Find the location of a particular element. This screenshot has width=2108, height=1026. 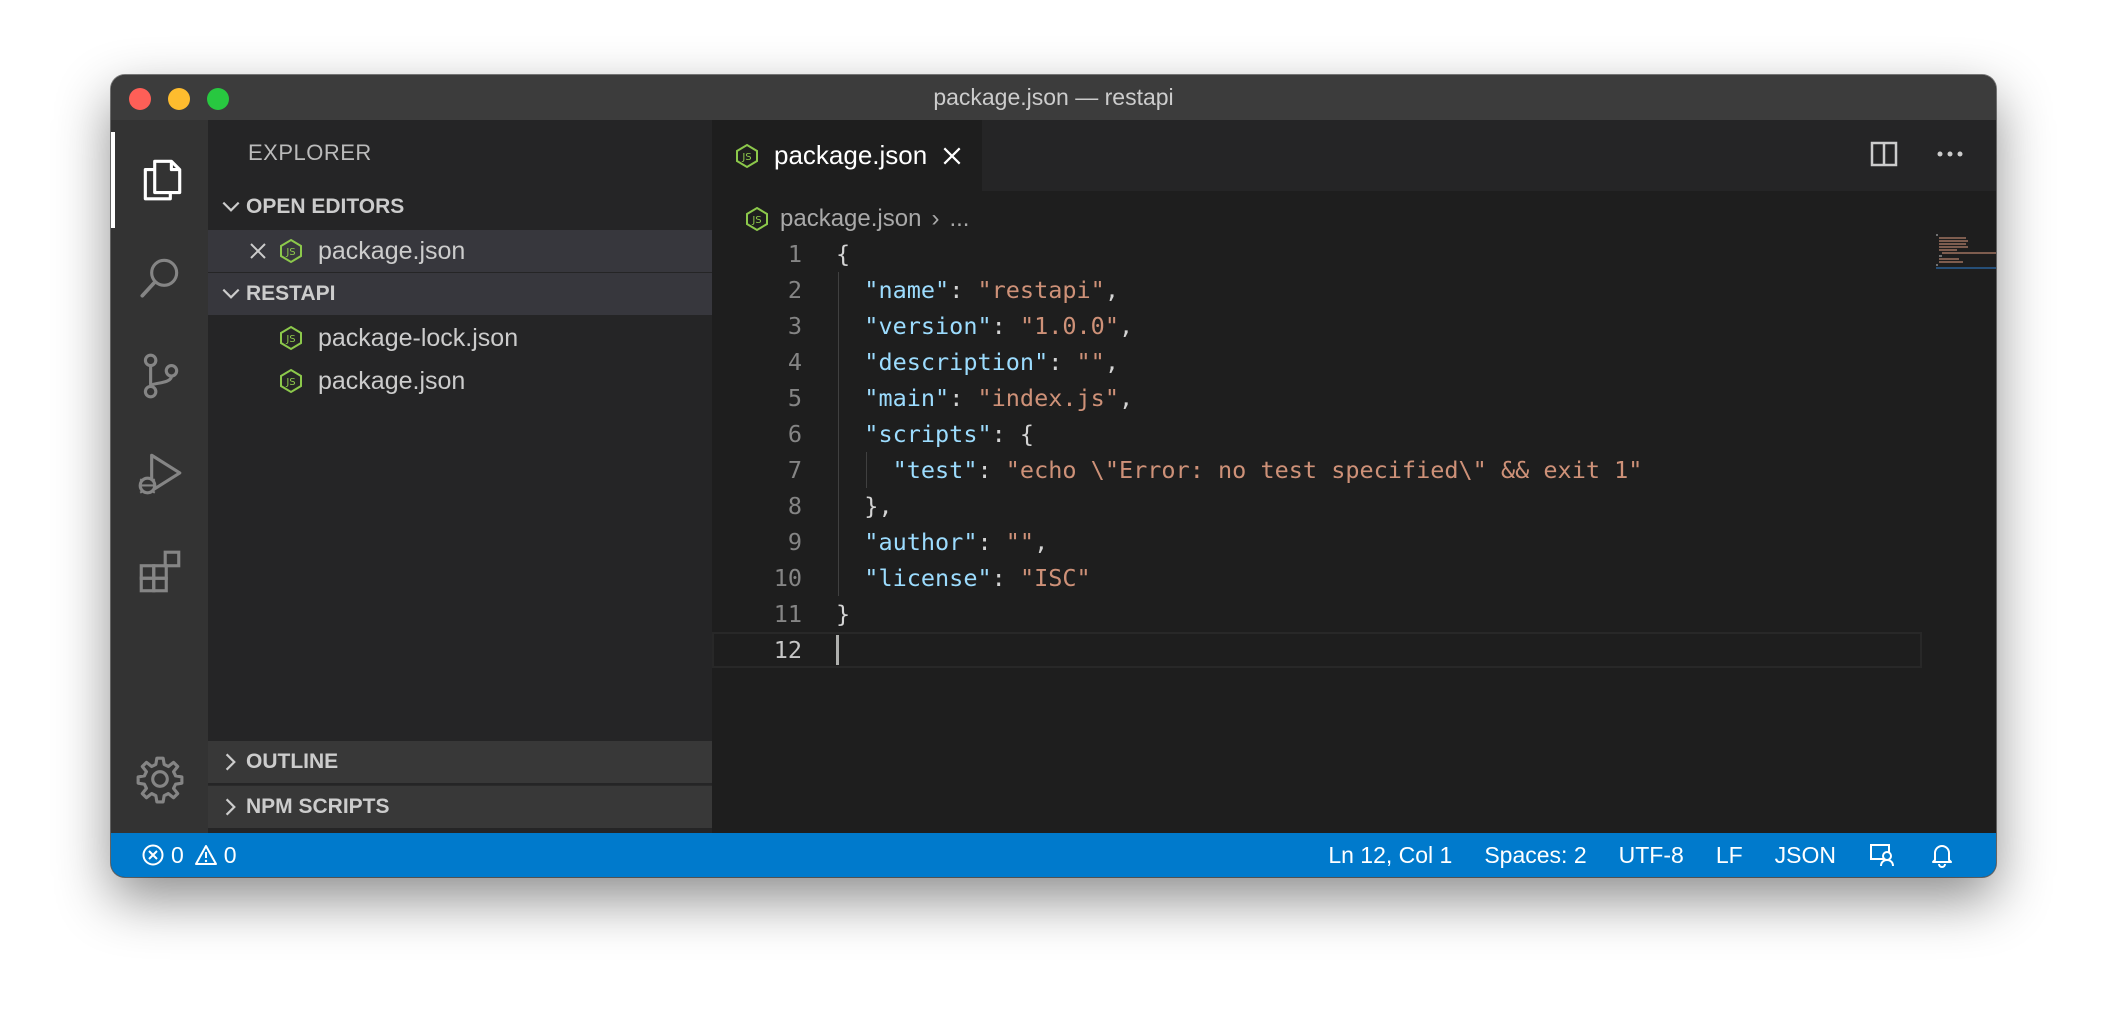

code-line: 11} is located at coordinates (1317, 614).